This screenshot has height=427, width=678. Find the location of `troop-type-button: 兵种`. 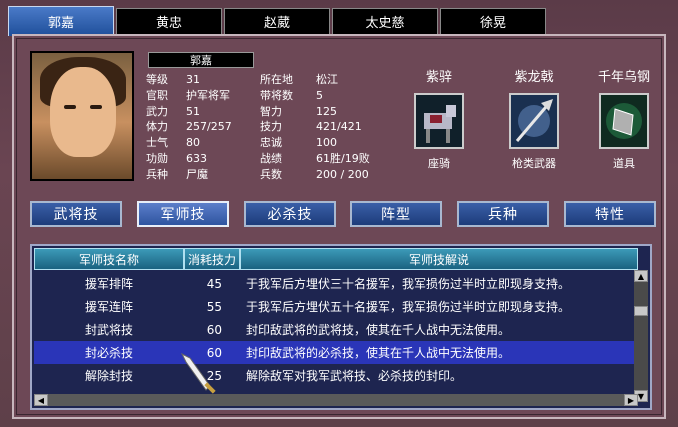

troop-type-button: 兵种 is located at coordinates (503, 214).